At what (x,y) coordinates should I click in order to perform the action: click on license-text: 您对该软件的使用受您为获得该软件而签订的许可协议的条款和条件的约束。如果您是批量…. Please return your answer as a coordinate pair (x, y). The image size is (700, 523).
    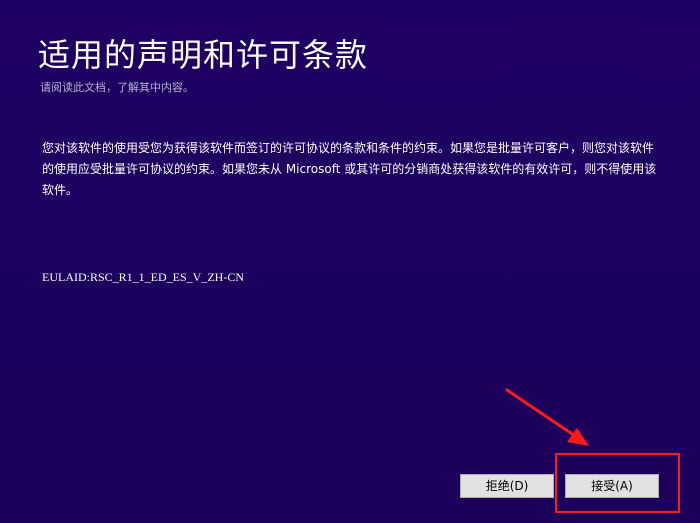
    Looking at the image, I should click on (349, 169).